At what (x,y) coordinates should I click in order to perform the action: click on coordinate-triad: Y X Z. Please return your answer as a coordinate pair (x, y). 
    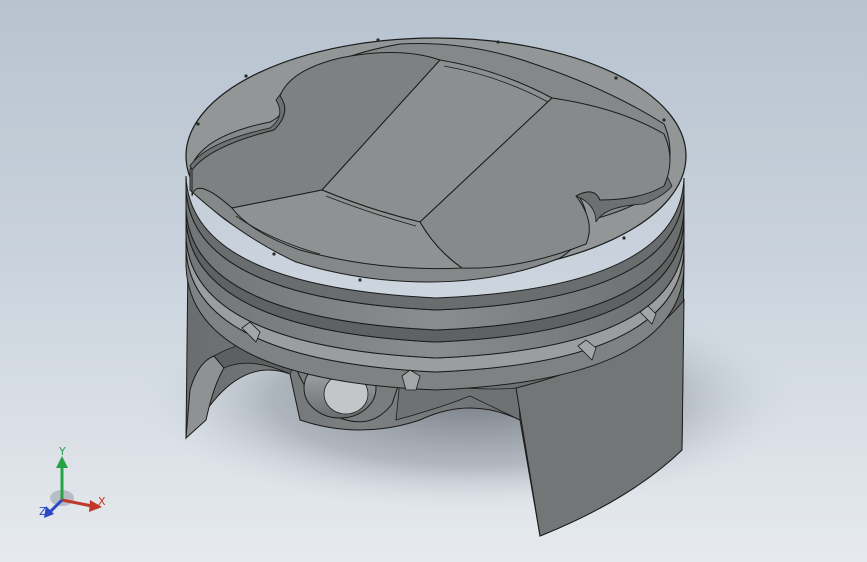
    Looking at the image, I should click on (76, 486).